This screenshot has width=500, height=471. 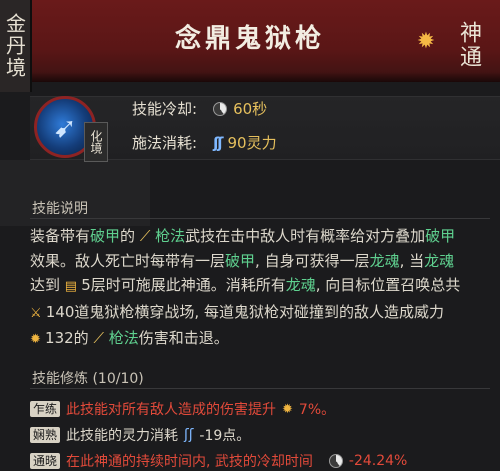 I want to click on soldiers-icon: ⚔, so click(x=38, y=313).